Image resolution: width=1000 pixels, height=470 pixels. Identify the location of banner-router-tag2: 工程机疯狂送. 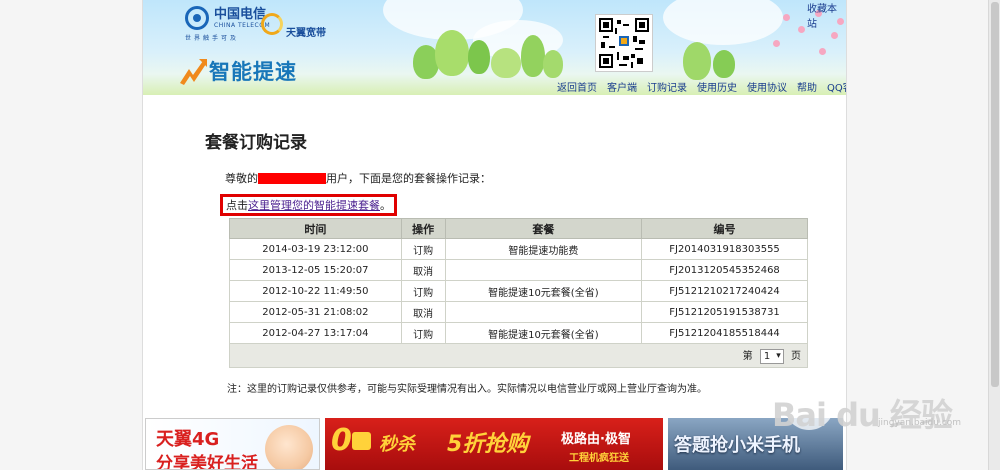
(599, 458).